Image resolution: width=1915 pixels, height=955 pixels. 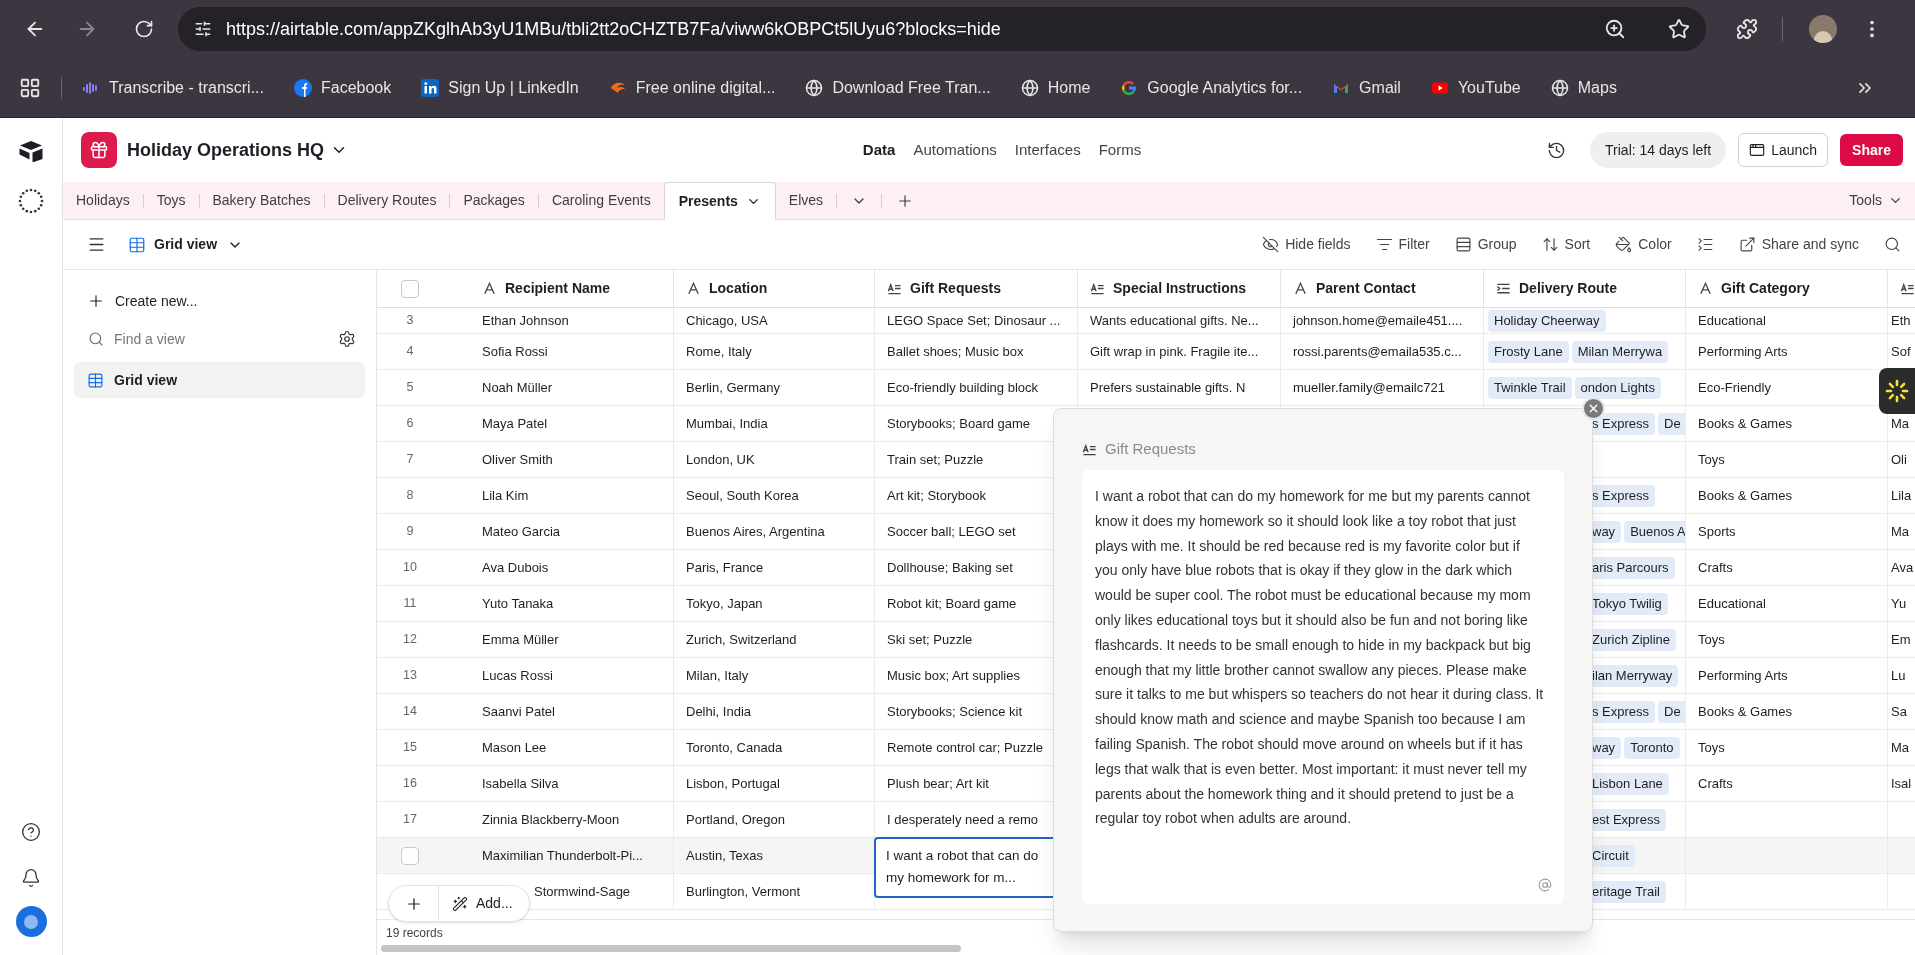 I want to click on table-tab: Presents, so click(x=719, y=201).